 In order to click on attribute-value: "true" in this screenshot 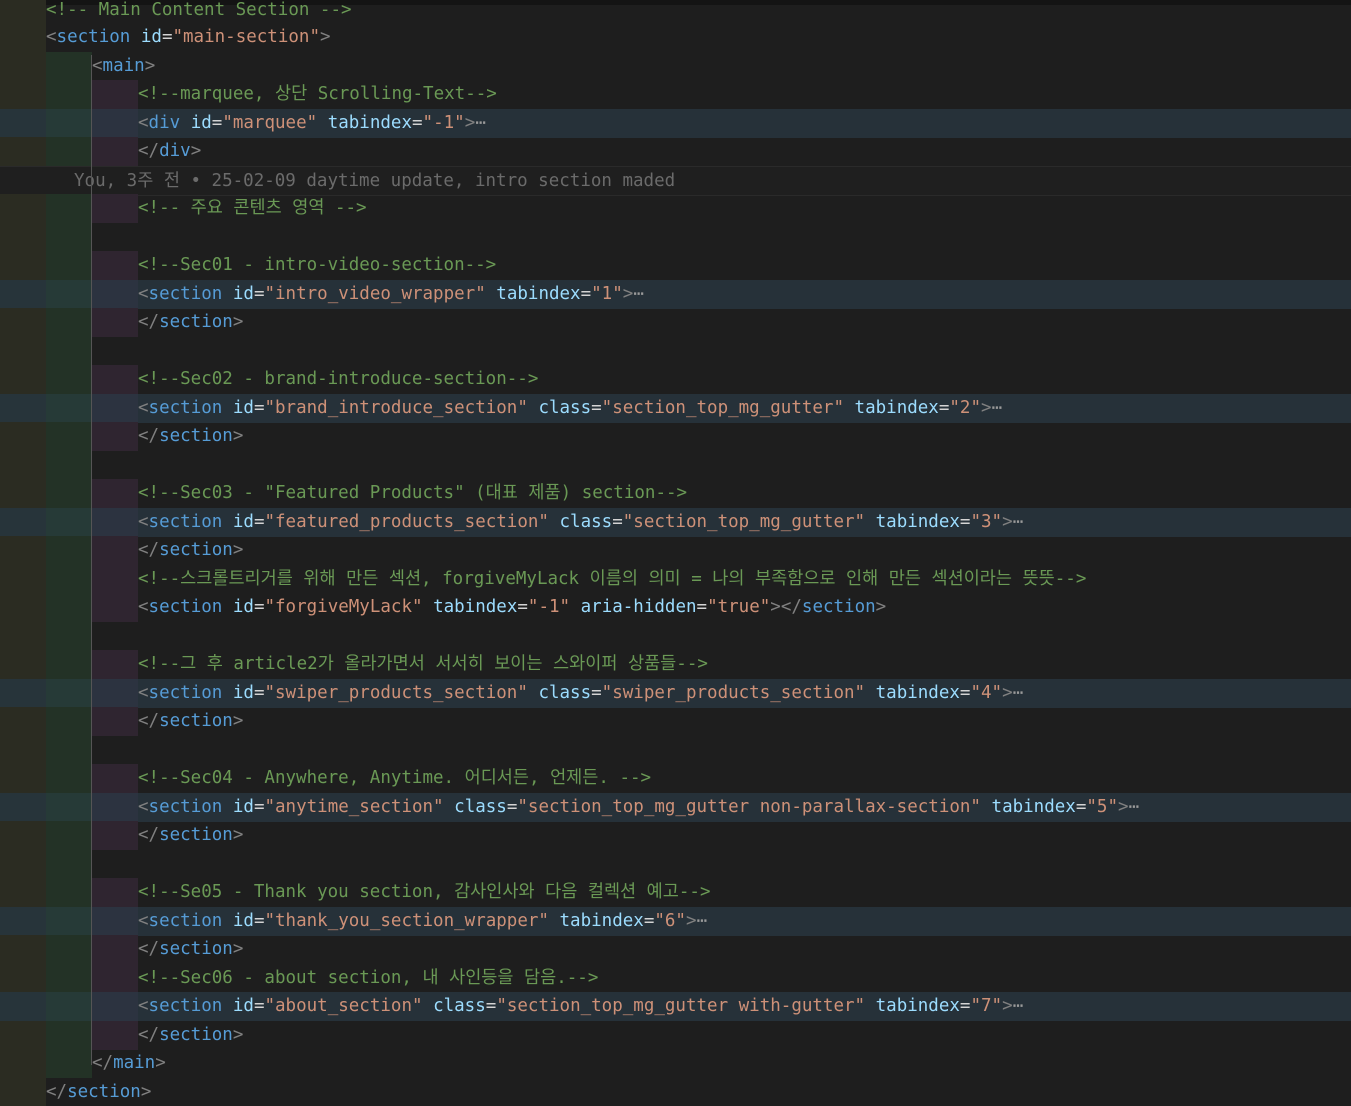, I will do `click(739, 607)`.